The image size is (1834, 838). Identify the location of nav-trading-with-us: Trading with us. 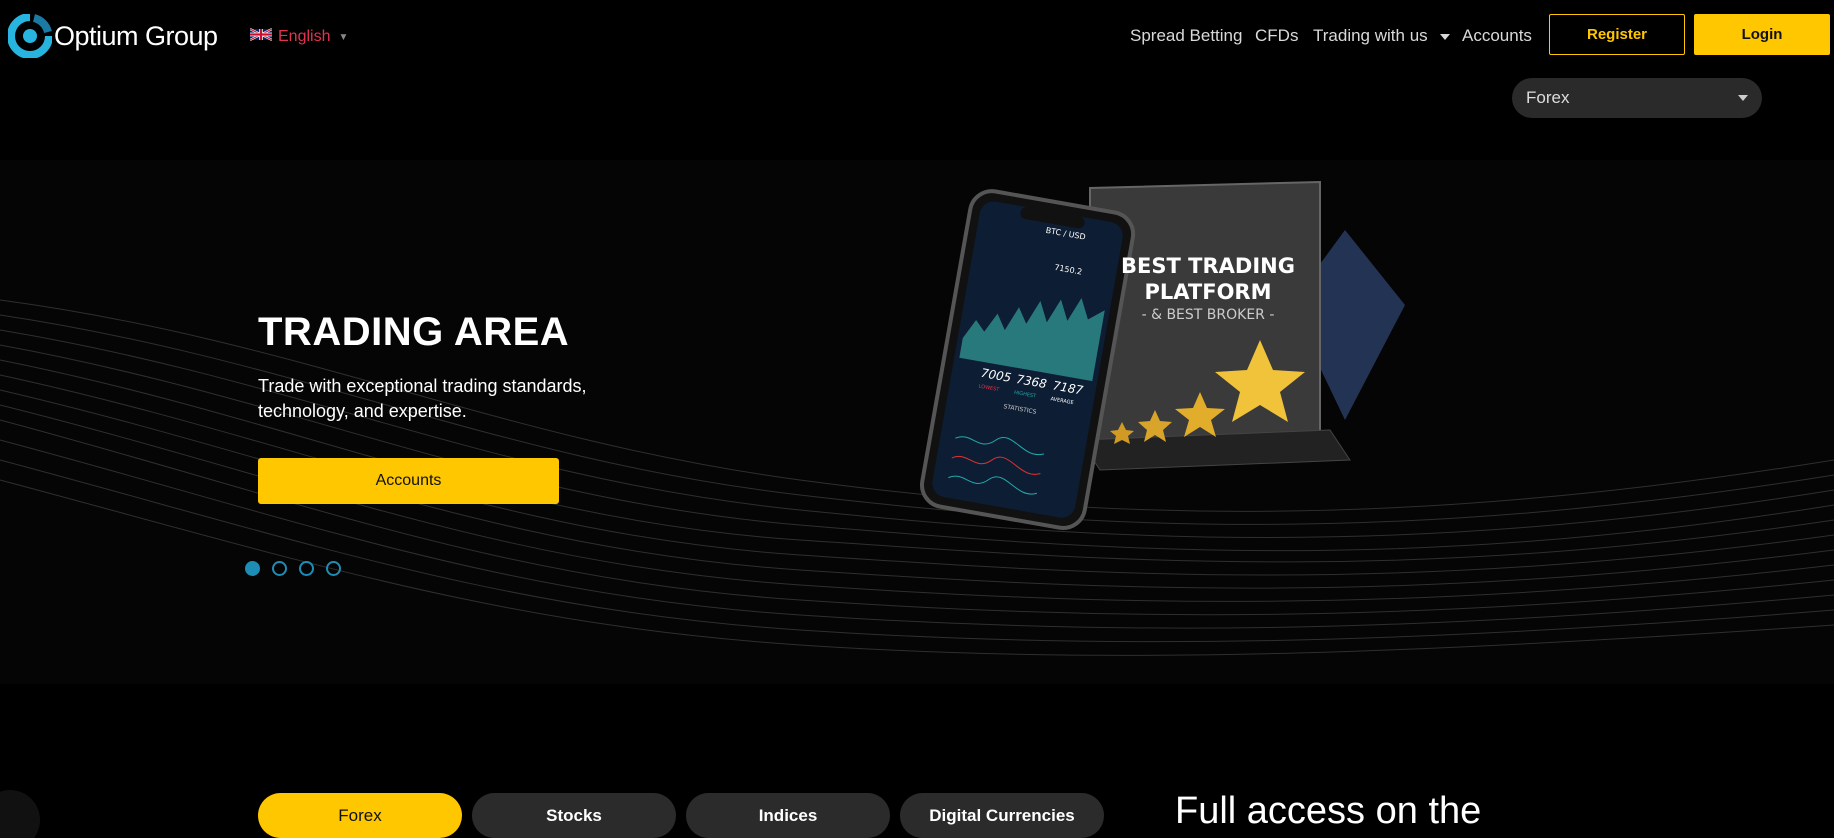
(1382, 36).